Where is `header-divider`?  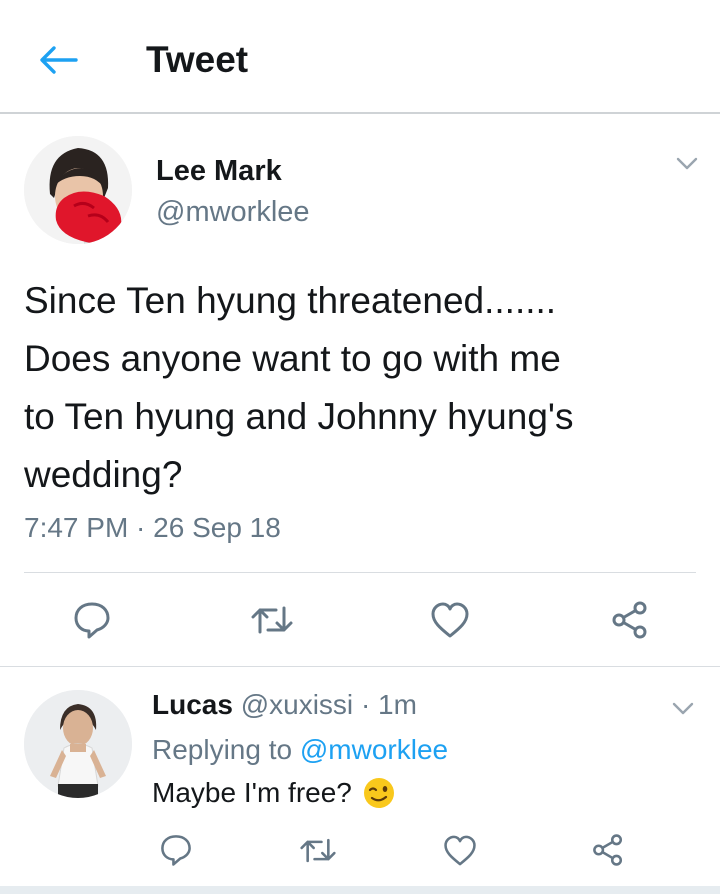 header-divider is located at coordinates (360, 113).